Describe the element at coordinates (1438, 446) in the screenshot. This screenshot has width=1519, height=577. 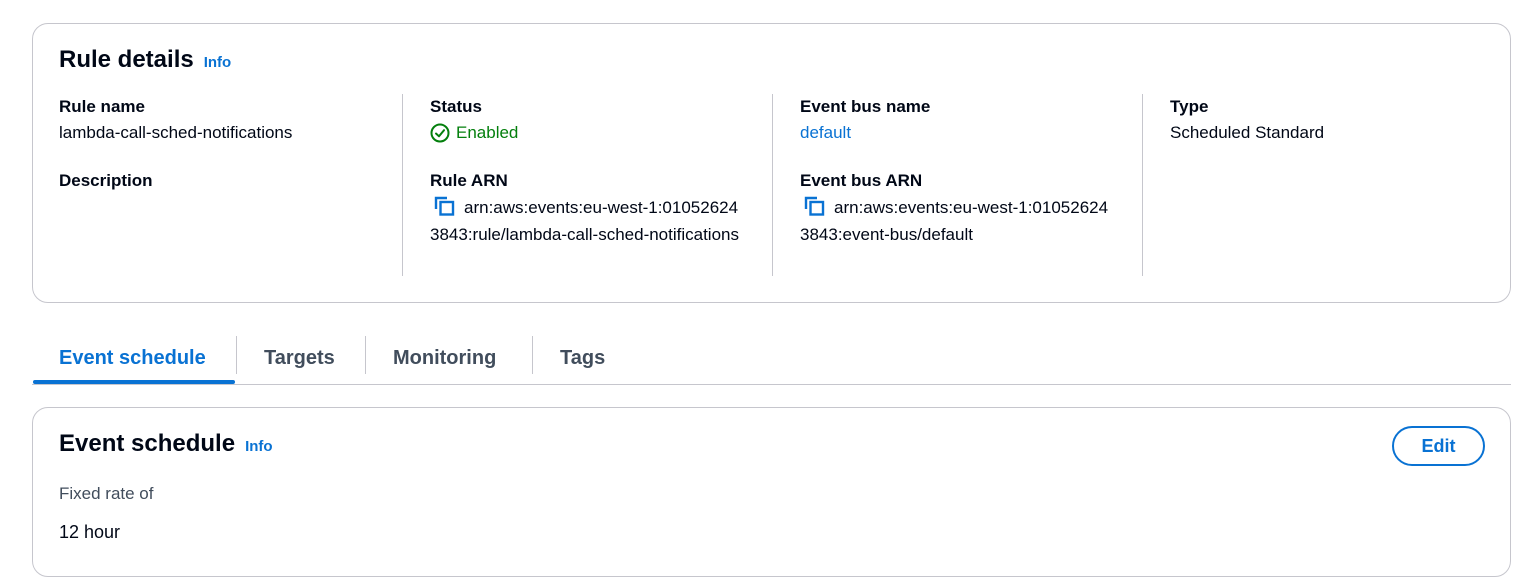
I see `edit-button: Edit` at that location.